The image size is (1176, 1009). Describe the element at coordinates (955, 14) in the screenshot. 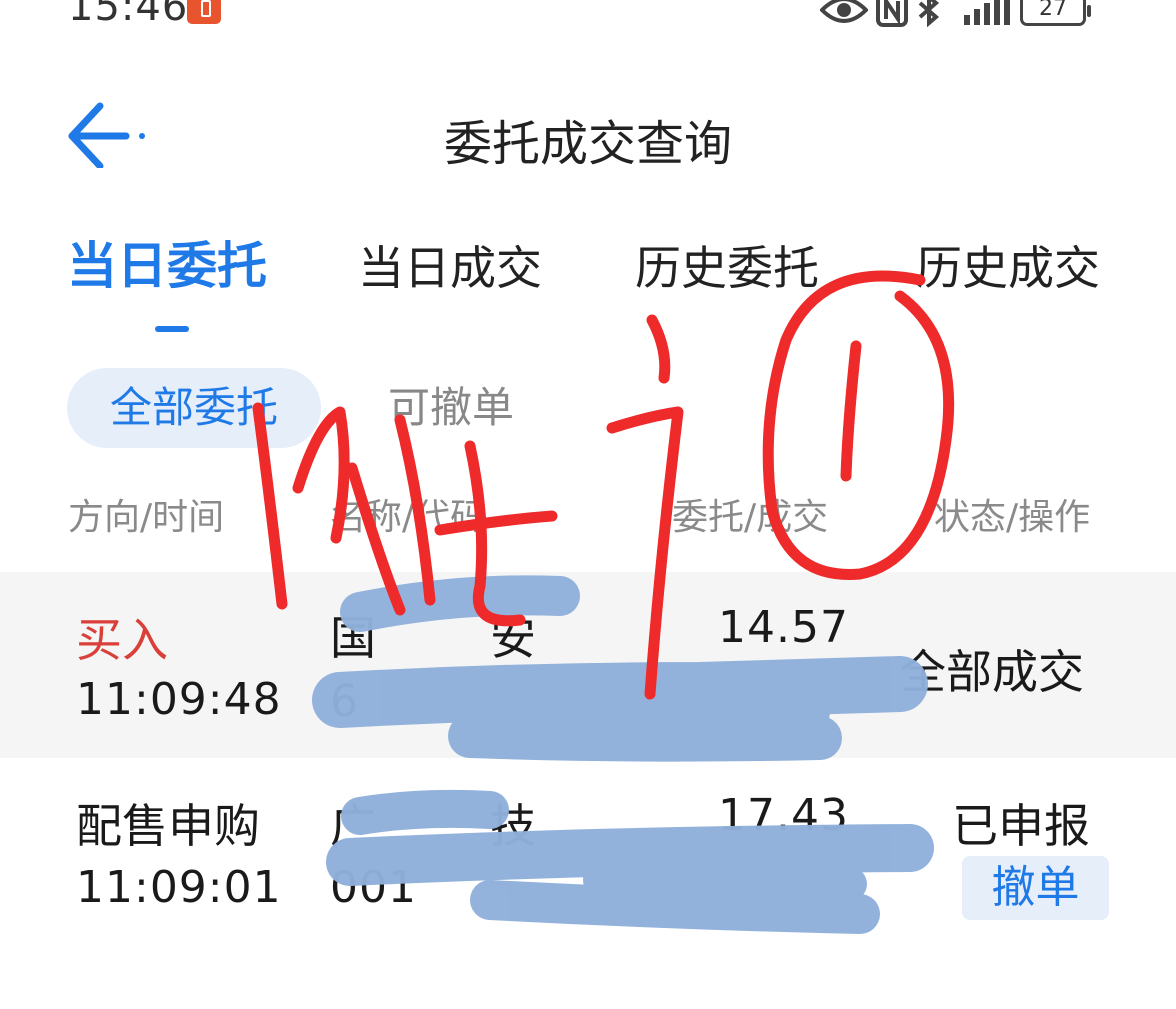

I see `status-icons: 27` at that location.